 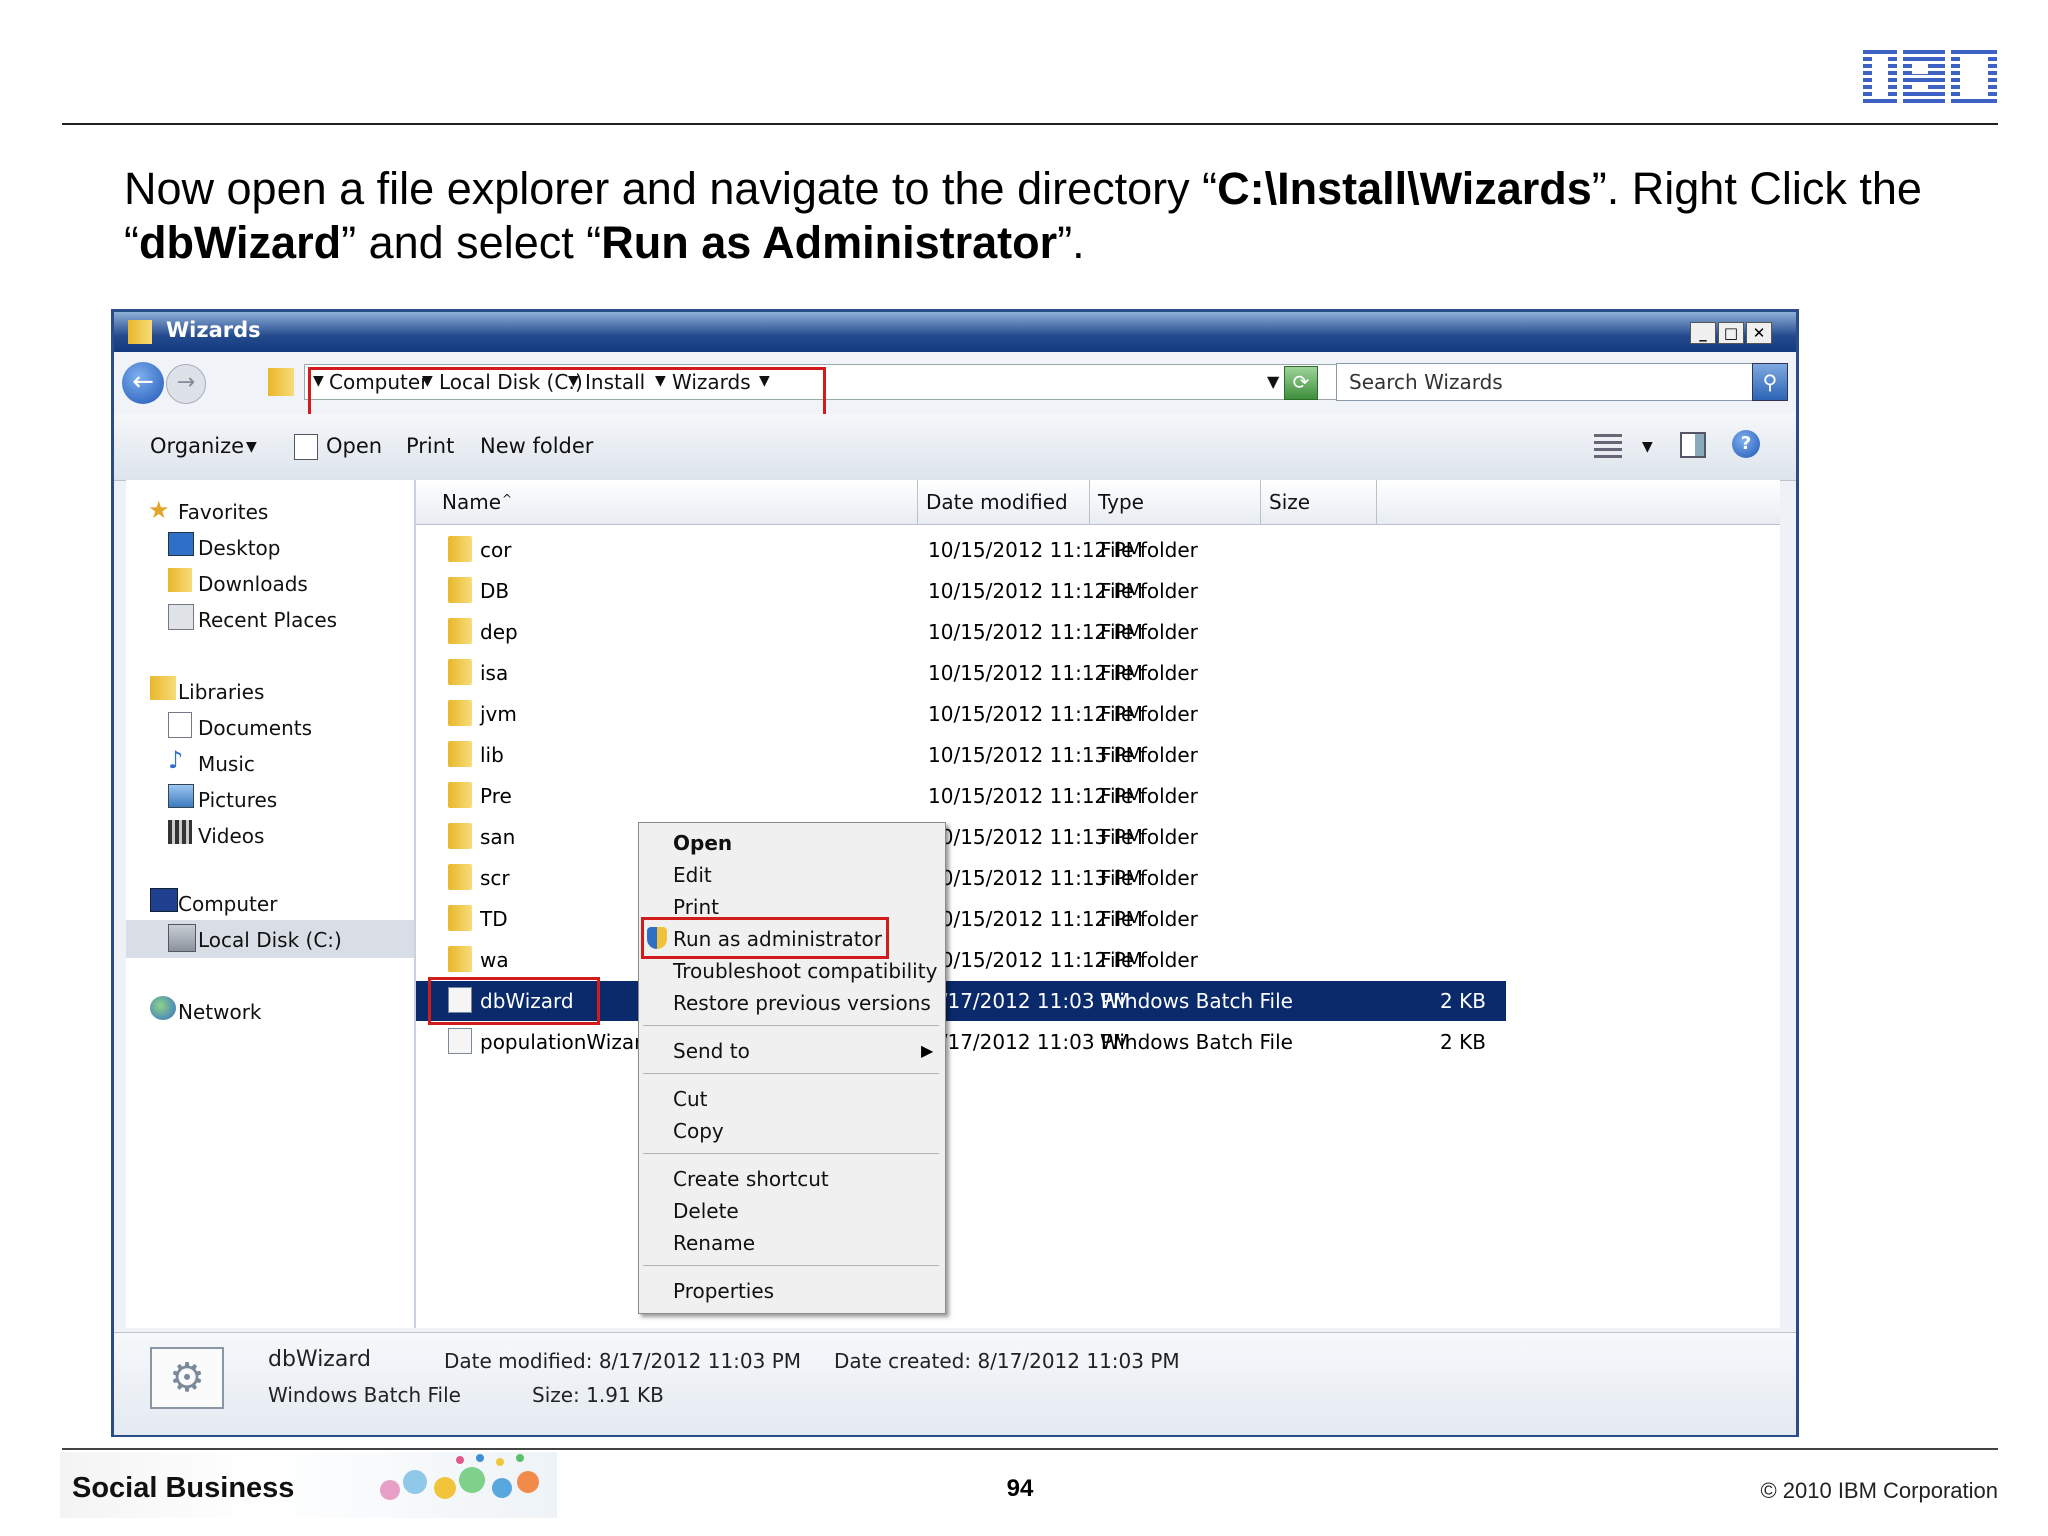 I want to click on menu-item-open: Open, so click(x=702, y=843).